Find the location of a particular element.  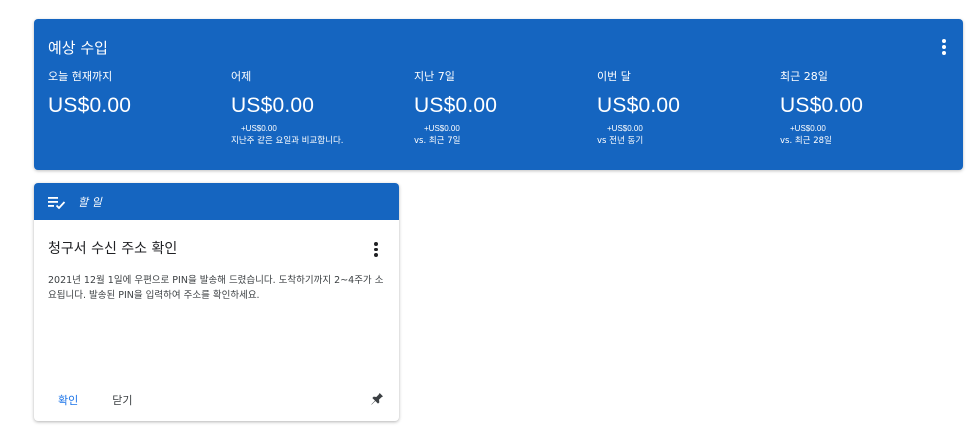

metric-note: vs. 최근 28일 is located at coordinates (806, 141).